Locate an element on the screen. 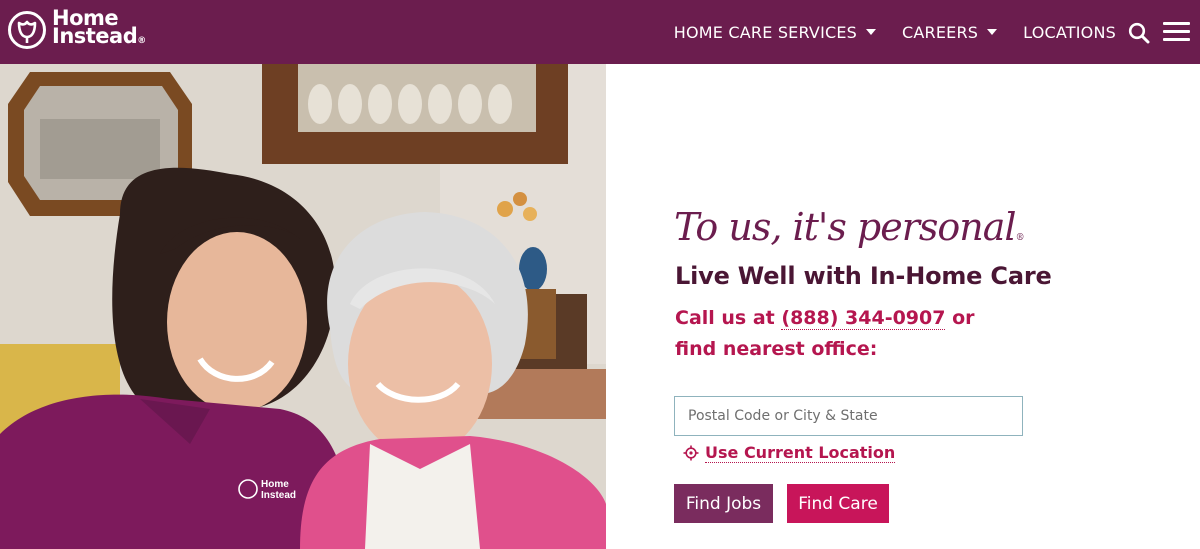 The width and height of the screenshot is (1200, 549). search-icon is located at coordinates (1139, 33).